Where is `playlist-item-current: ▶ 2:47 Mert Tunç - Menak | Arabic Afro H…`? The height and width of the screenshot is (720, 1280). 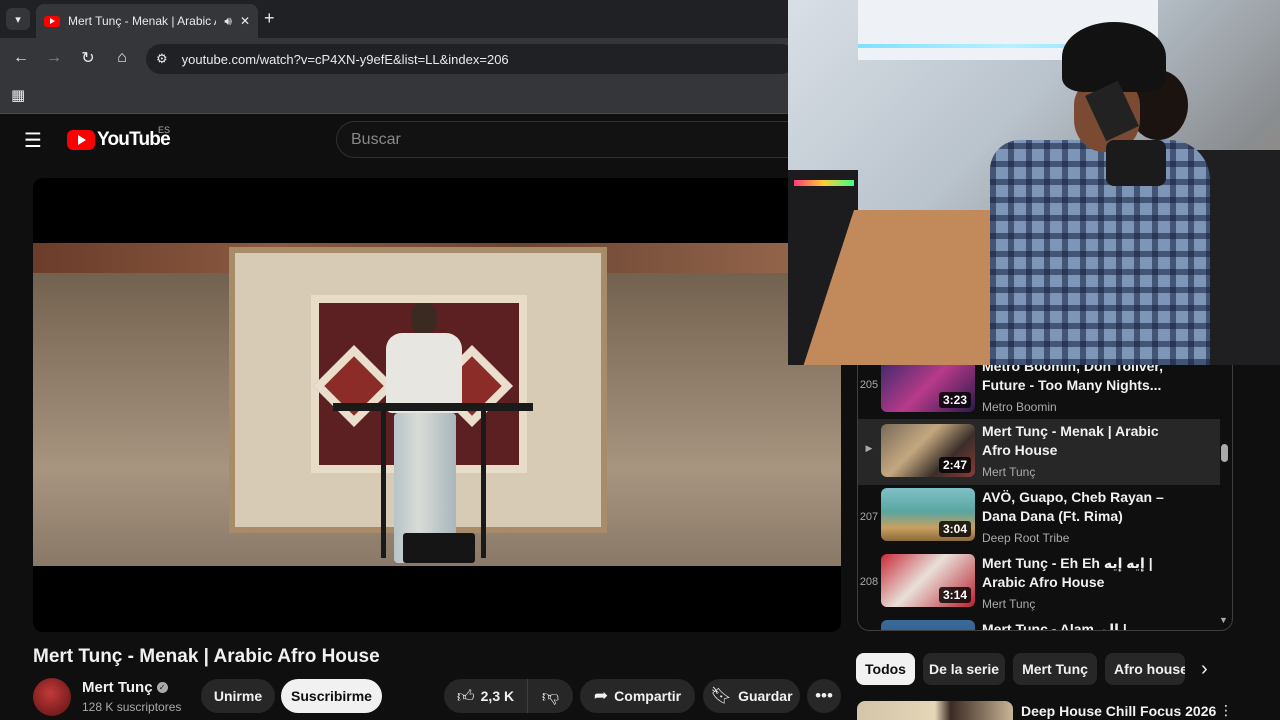 playlist-item-current: ▶ 2:47 Mert Tunç - Menak | Arabic Afro H… is located at coordinates (1039, 452).